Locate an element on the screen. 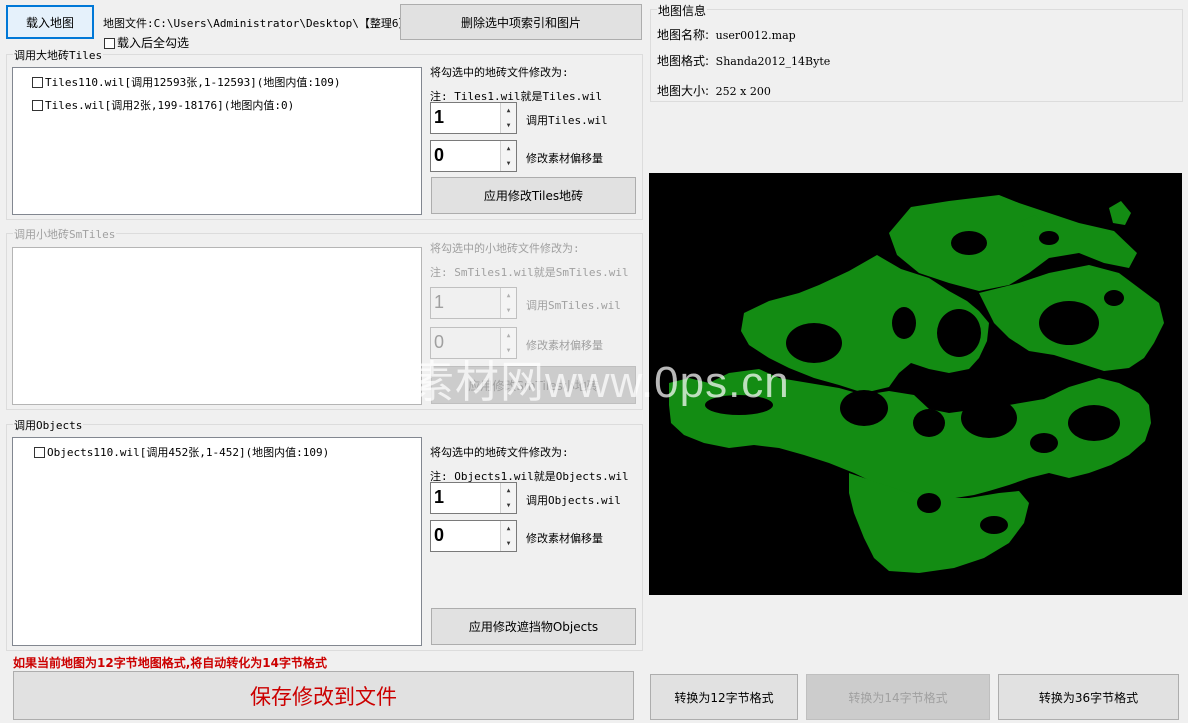 Image resolution: width=1188 pixels, height=723 pixels. smtiles-note: 注: SmTiles1.wil就是SmTiles.wil is located at coordinates (529, 272).